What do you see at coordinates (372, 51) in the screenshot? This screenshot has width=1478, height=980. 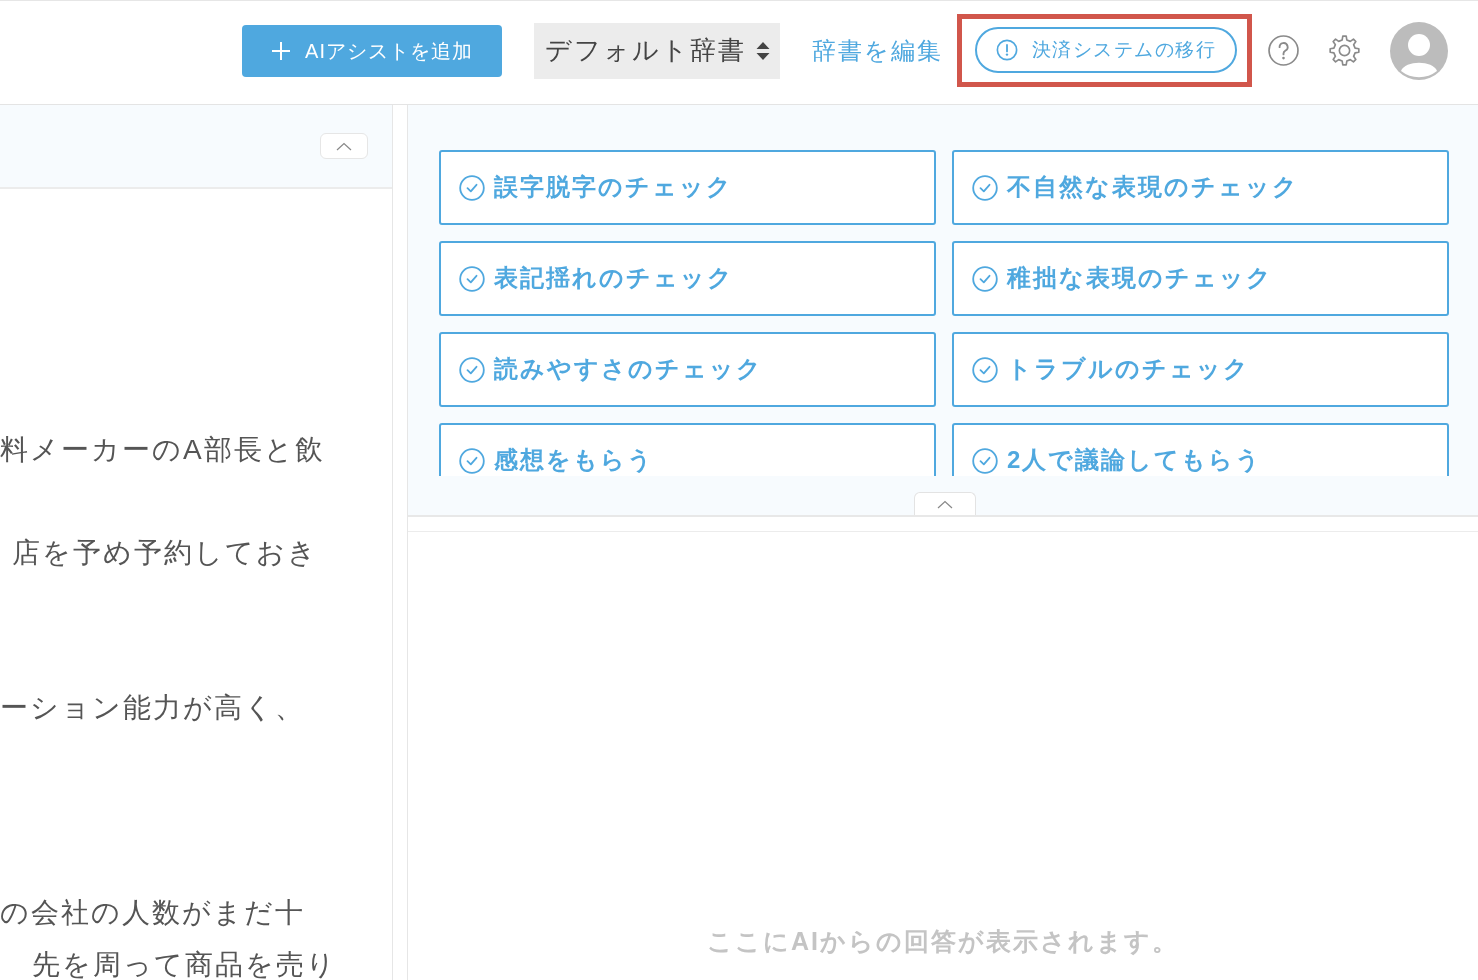 I see `add-assist-button: AIアシストを追加` at bounding box center [372, 51].